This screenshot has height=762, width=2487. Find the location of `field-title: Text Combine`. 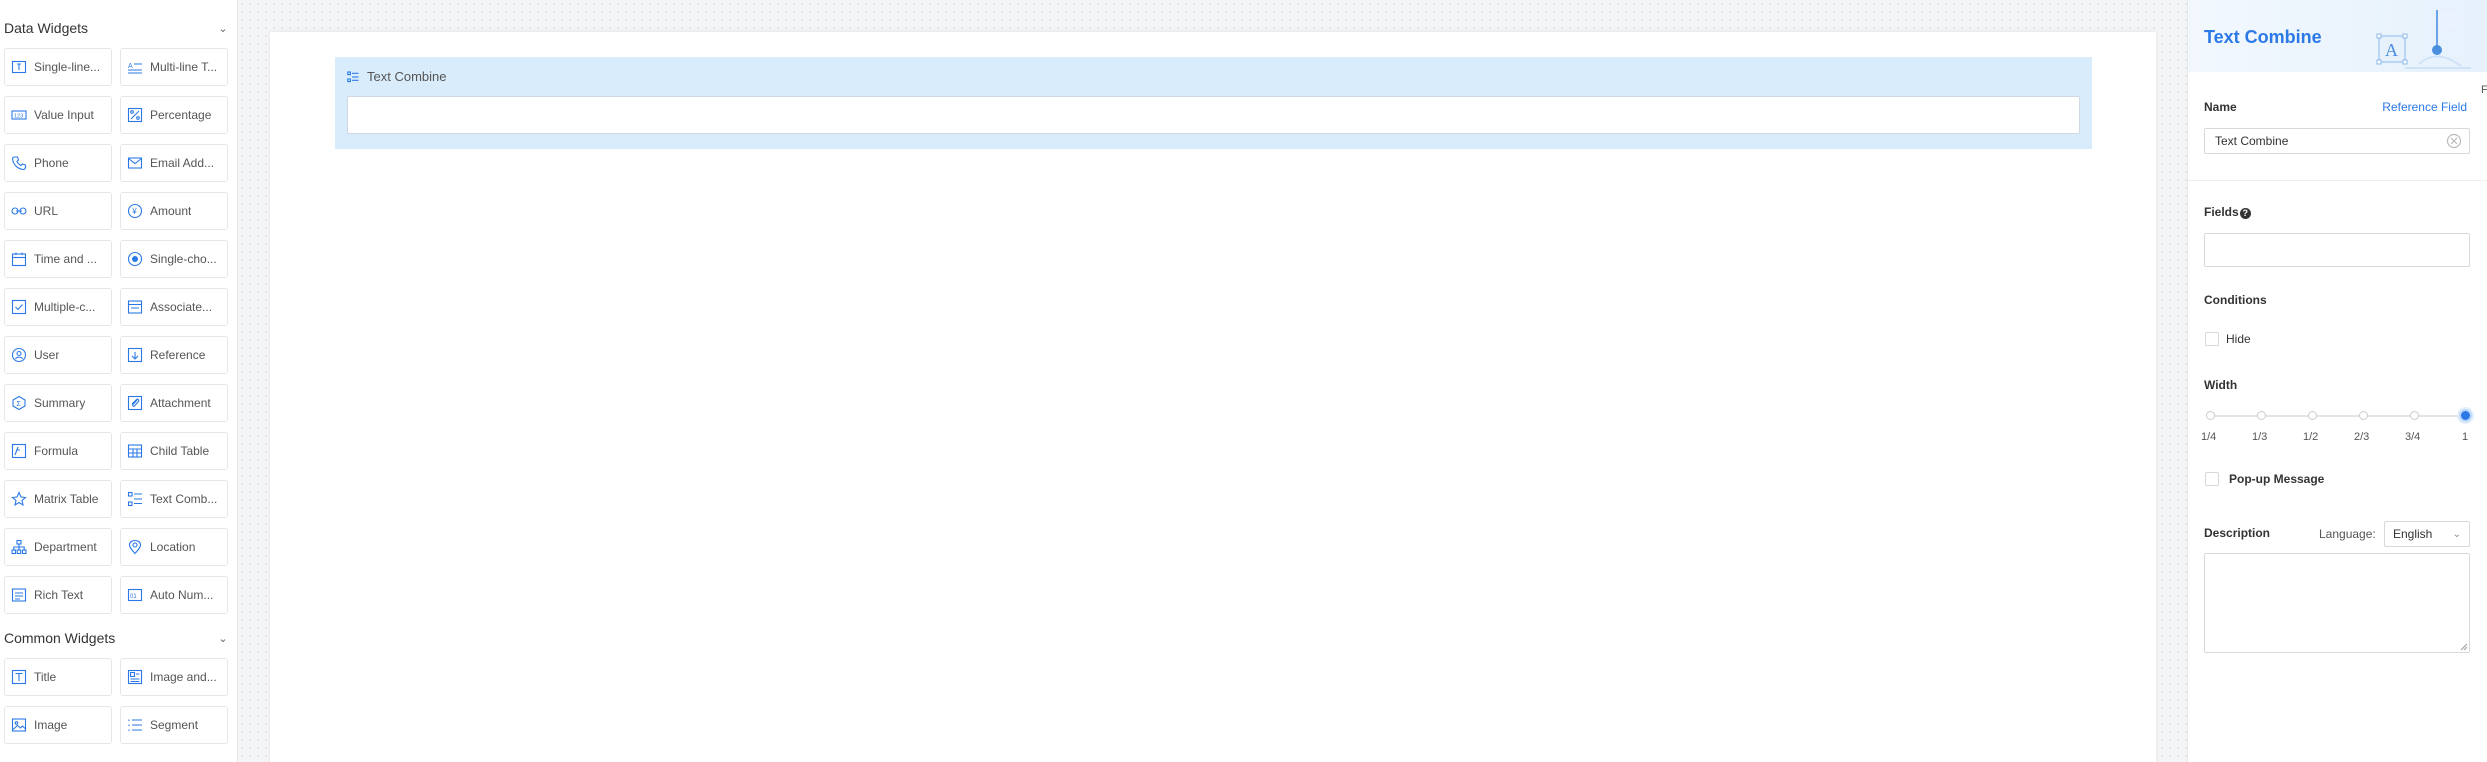

field-title: Text Combine is located at coordinates (396, 76).